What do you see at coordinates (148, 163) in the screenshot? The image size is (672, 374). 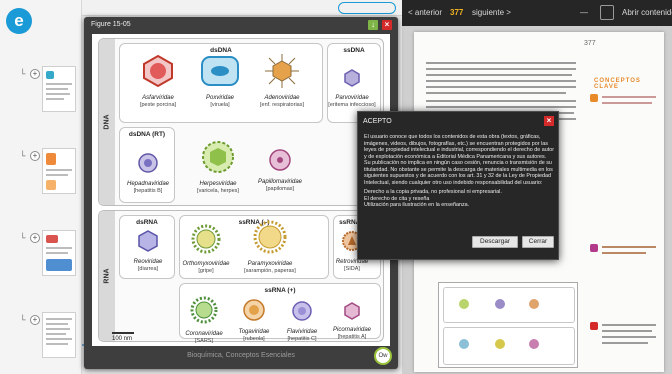 I see `hepadnaviridae-icon` at bounding box center [148, 163].